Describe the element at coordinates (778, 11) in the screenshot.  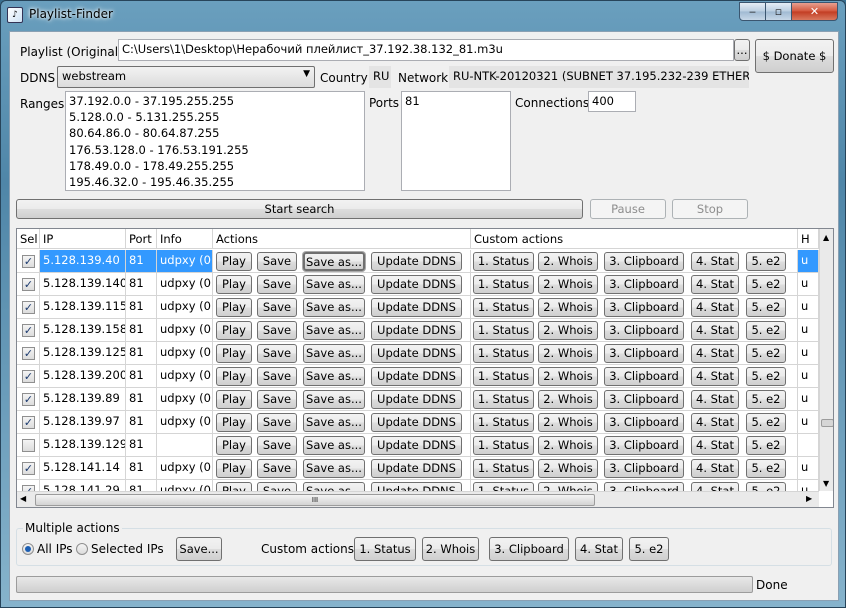
I see `maximize-button: ▫` at that location.